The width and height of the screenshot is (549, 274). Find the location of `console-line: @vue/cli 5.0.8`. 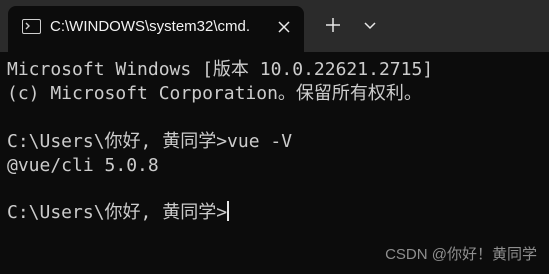

console-line: @vue/cli 5.0.8 is located at coordinates (83, 165).